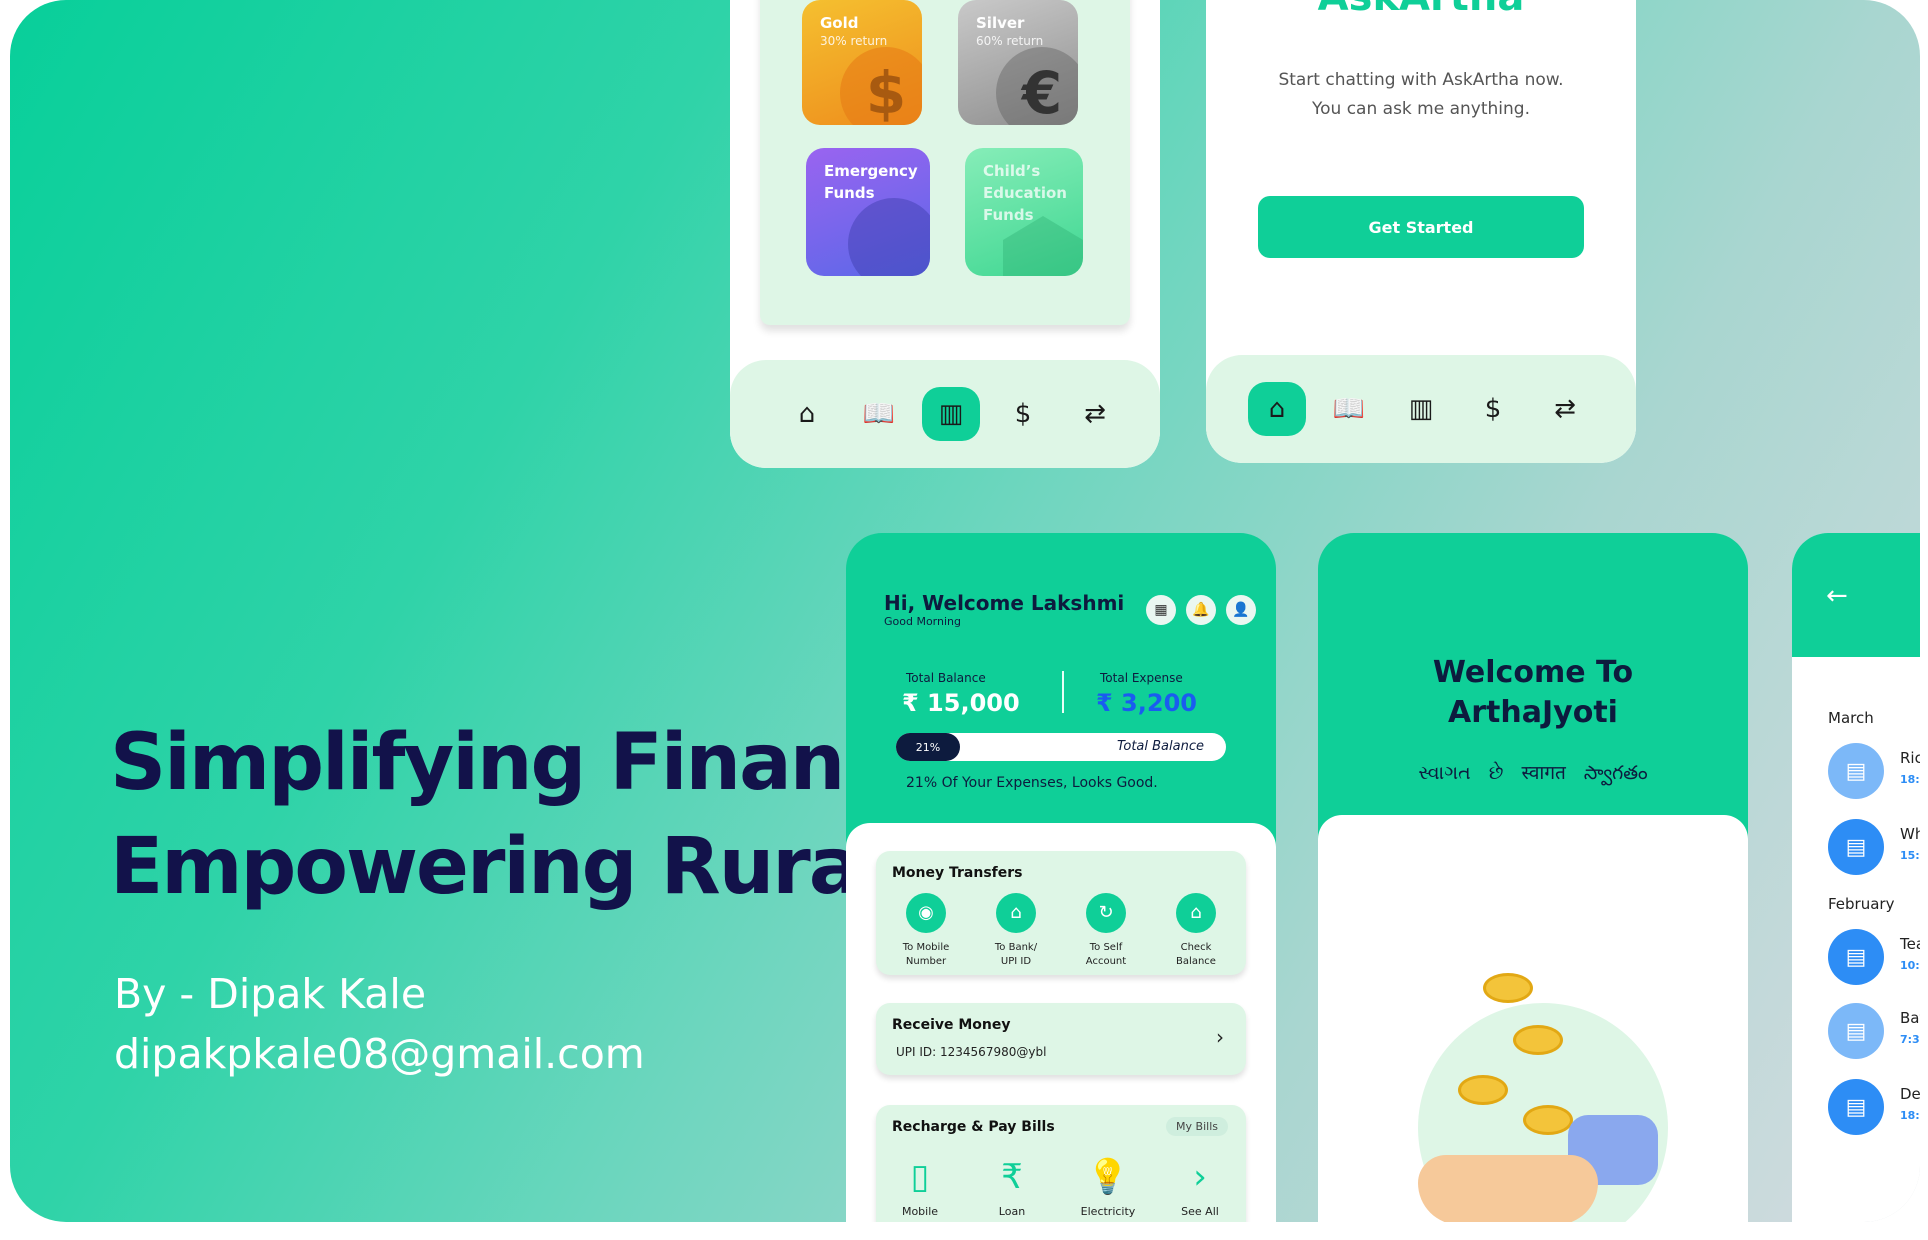 The height and width of the screenshot is (1240, 1928). Describe the element at coordinates (1196, 961) in the screenshot. I see `check-balance-label-2: Balance` at that location.